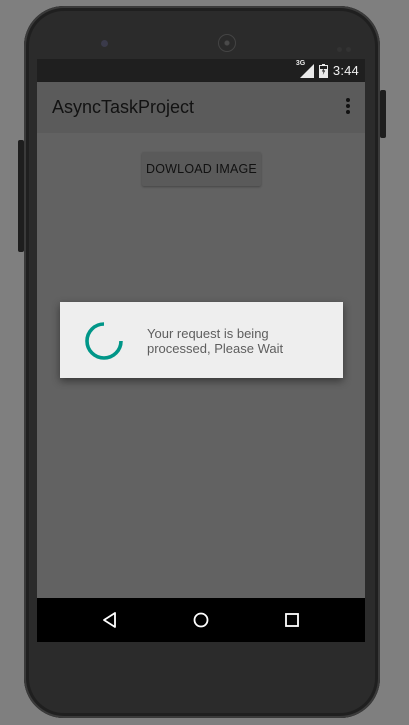 The height and width of the screenshot is (725, 409). Describe the element at coordinates (201, 70) in the screenshot. I see `status-bar: 3G 3:44` at that location.